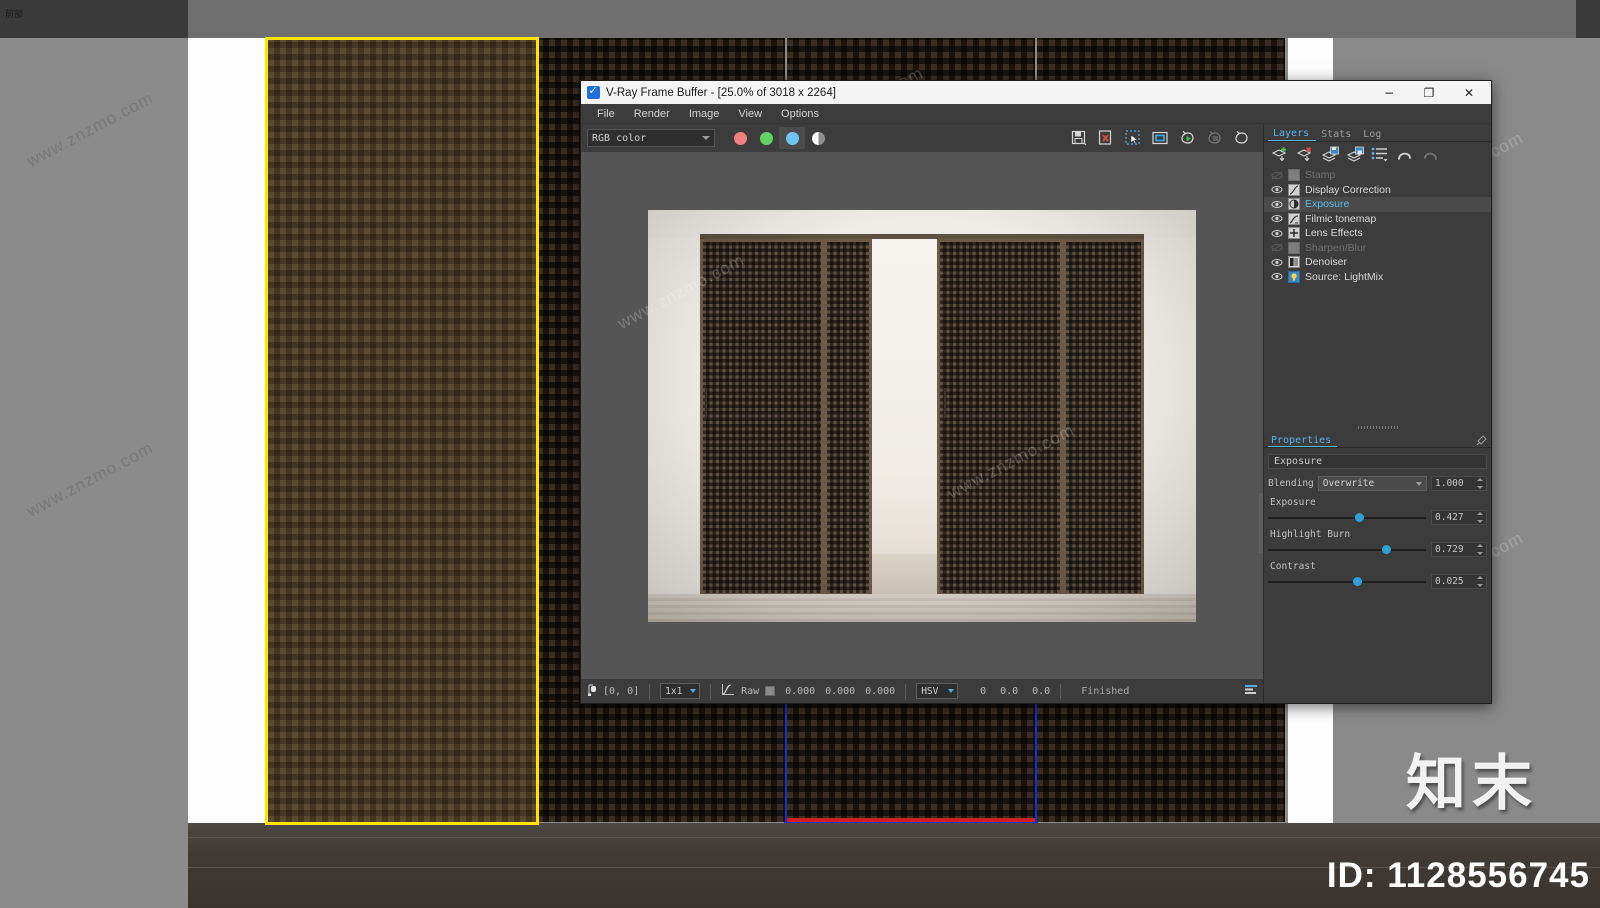  What do you see at coordinates (1459, 517) in the screenshot?
I see `exposure-value-field: 0.427` at bounding box center [1459, 517].